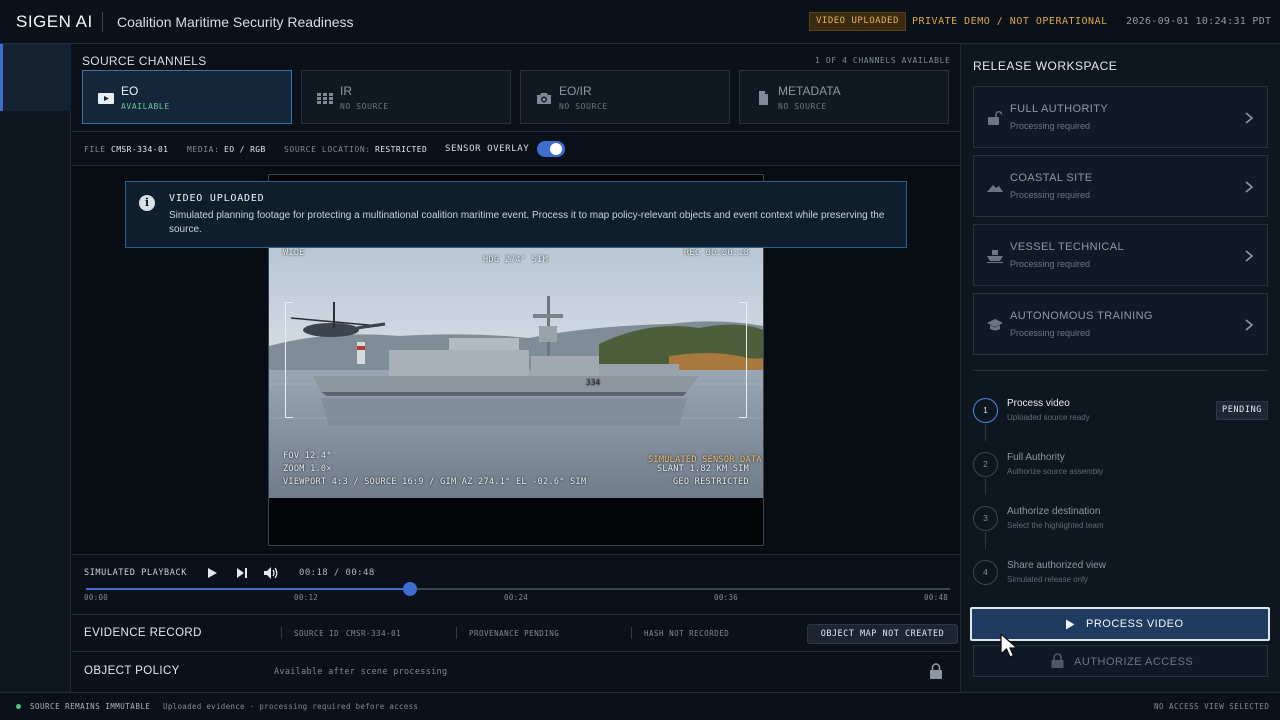 This screenshot has height=720, width=1280. Describe the element at coordinates (544, 98) in the screenshot. I see `camera-icon` at that location.